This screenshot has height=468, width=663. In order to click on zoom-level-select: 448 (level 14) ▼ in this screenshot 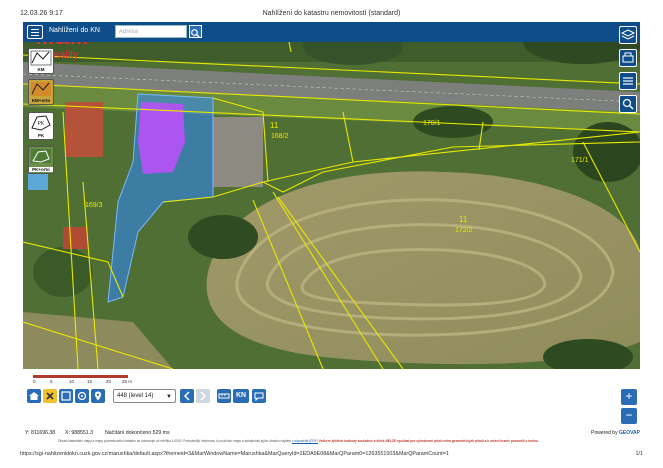, I will do `click(144, 396)`.